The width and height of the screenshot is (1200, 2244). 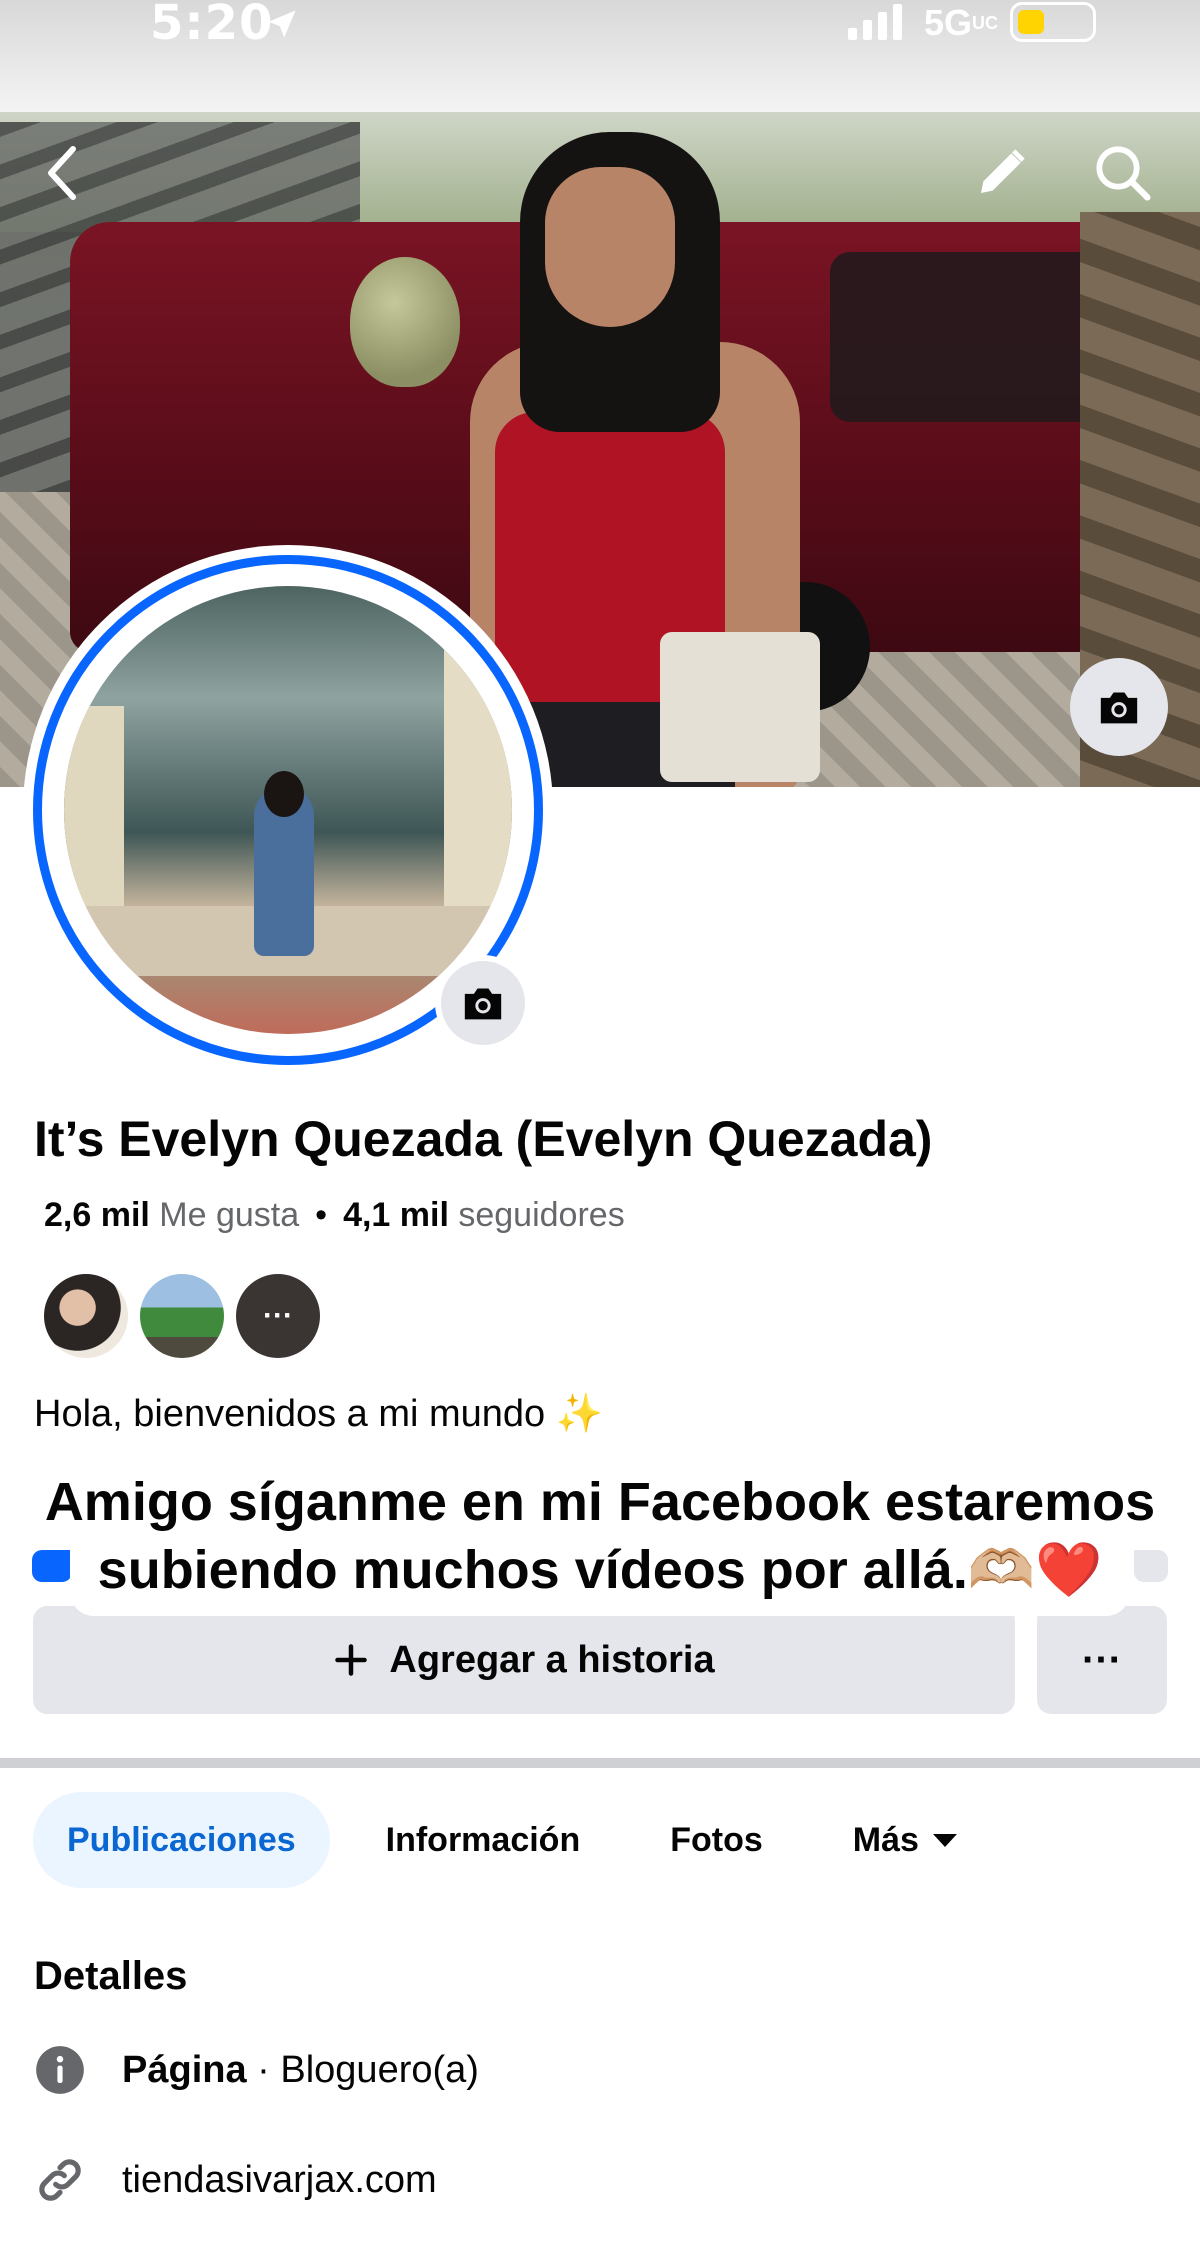 I want to click on location-arrow-icon, so click(x=282, y=24).